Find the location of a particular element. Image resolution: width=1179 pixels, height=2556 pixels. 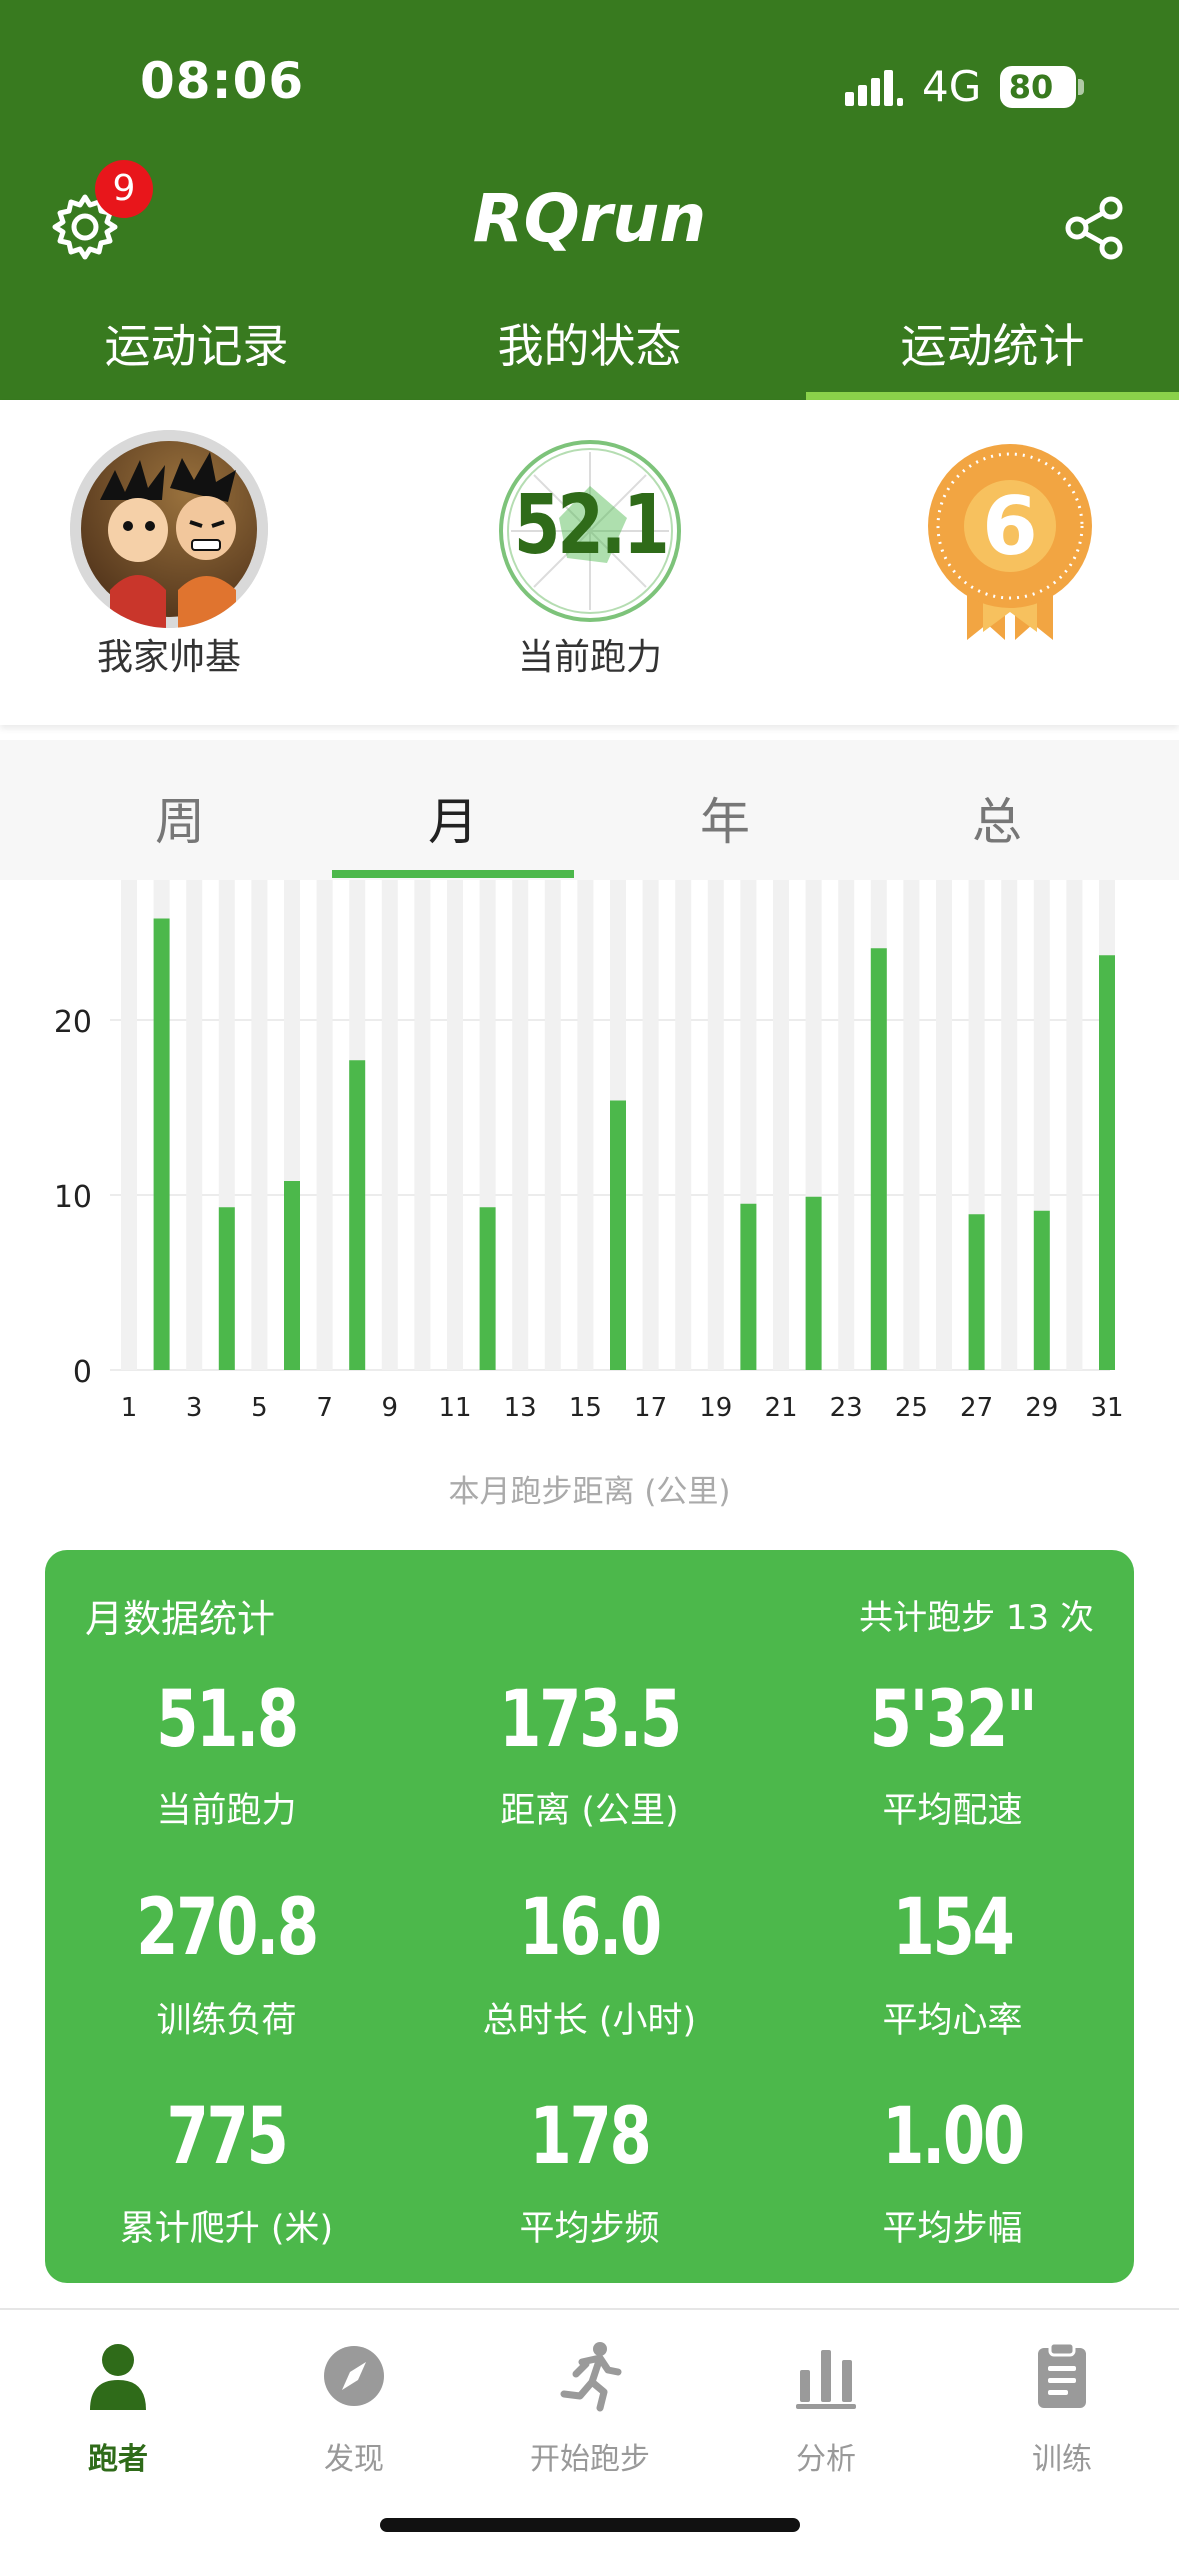

chart-caption: 本月跑步距离 (公里) is located at coordinates (589, 1492).